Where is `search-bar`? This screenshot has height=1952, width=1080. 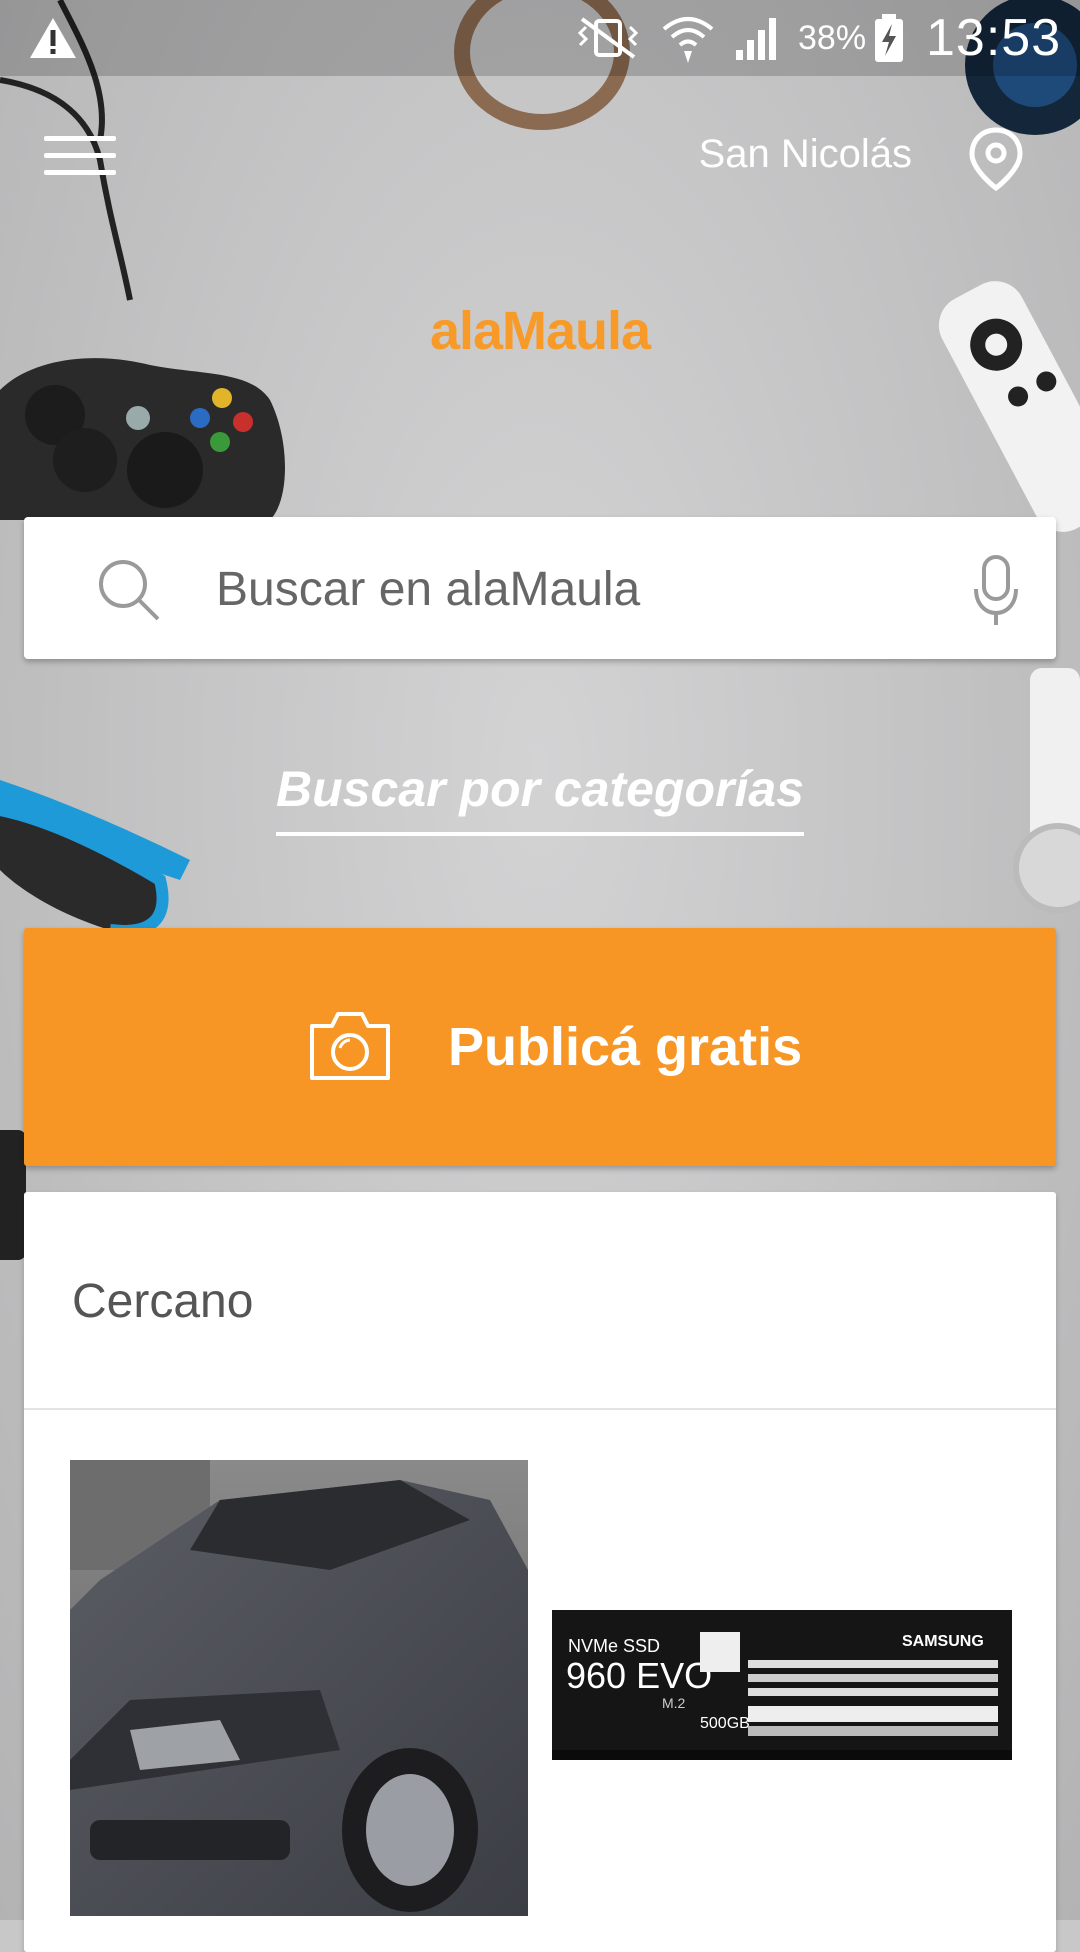 search-bar is located at coordinates (540, 588).